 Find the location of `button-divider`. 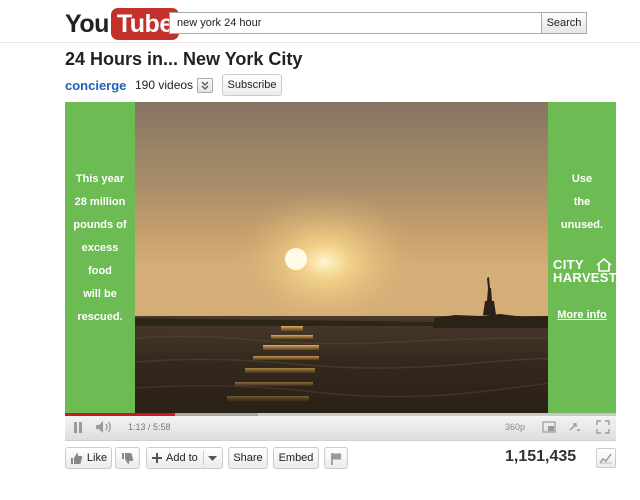

button-divider is located at coordinates (203, 458).